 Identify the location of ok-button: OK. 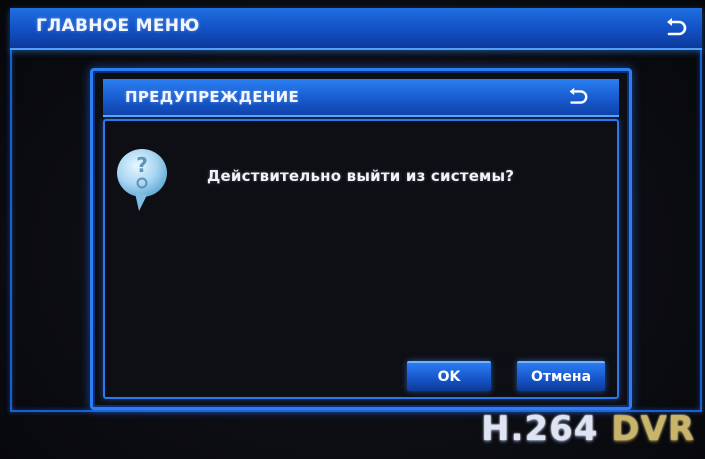
(449, 376).